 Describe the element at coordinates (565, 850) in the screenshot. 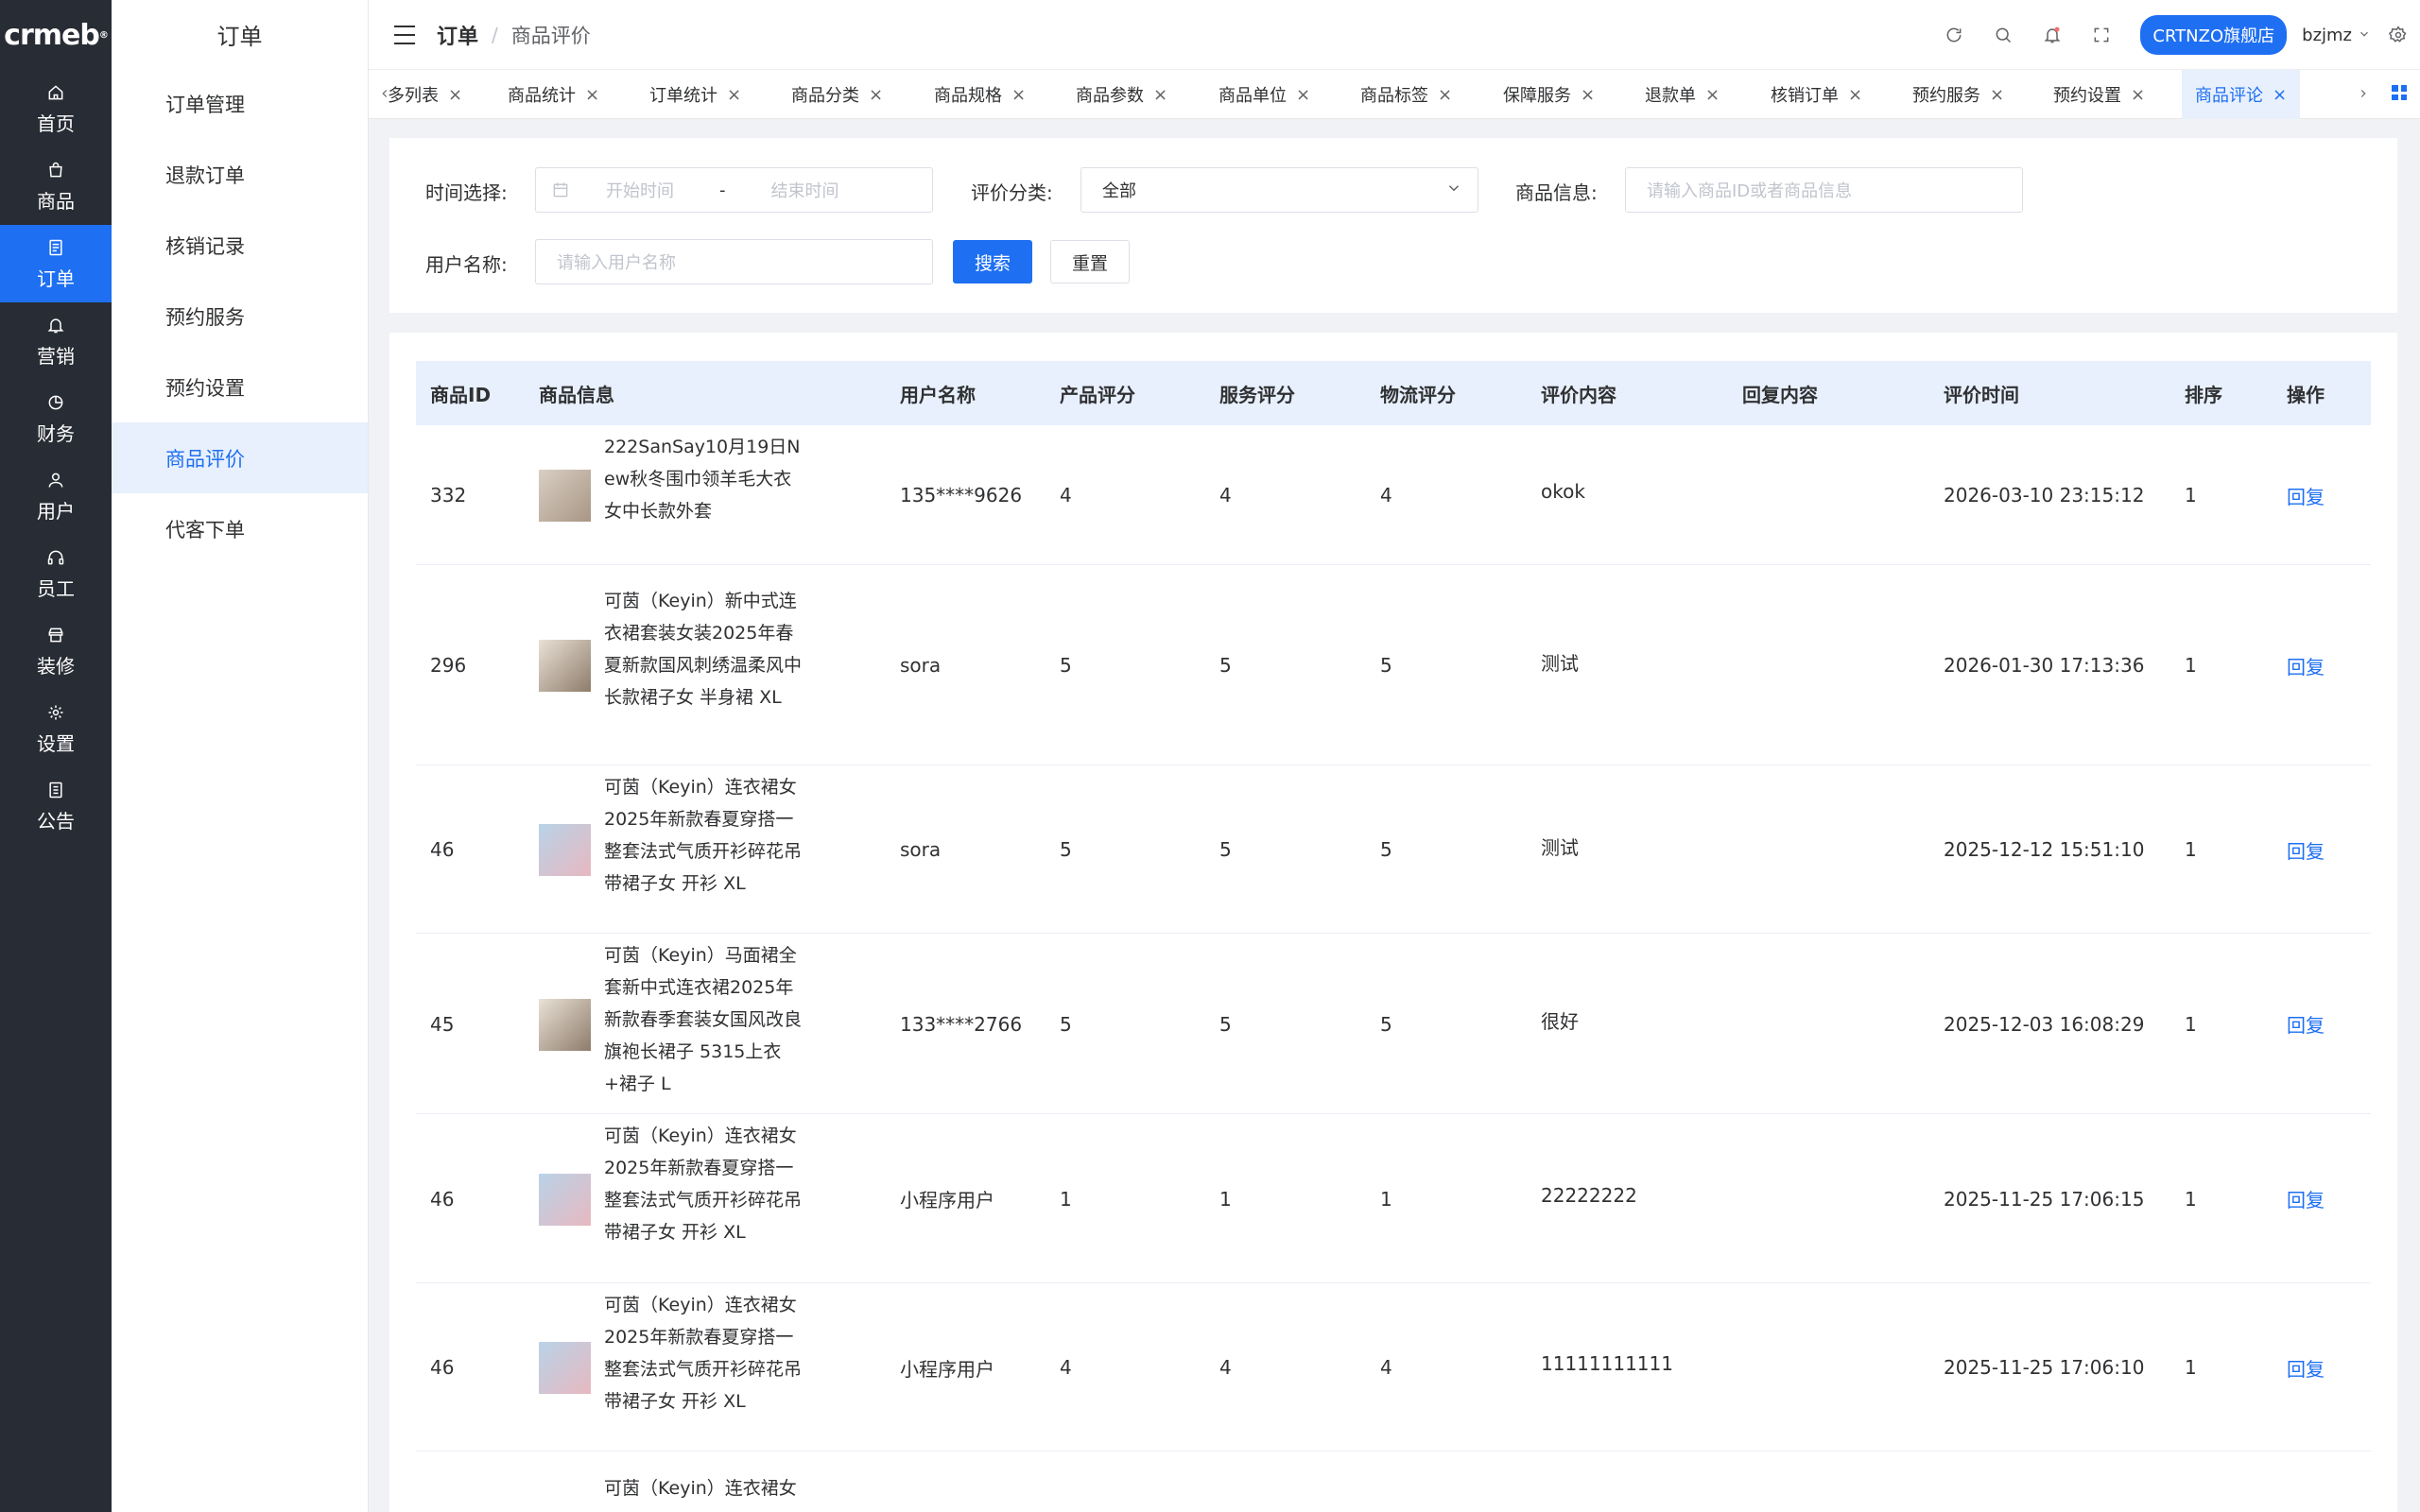

I see `product-thumbnail` at that location.